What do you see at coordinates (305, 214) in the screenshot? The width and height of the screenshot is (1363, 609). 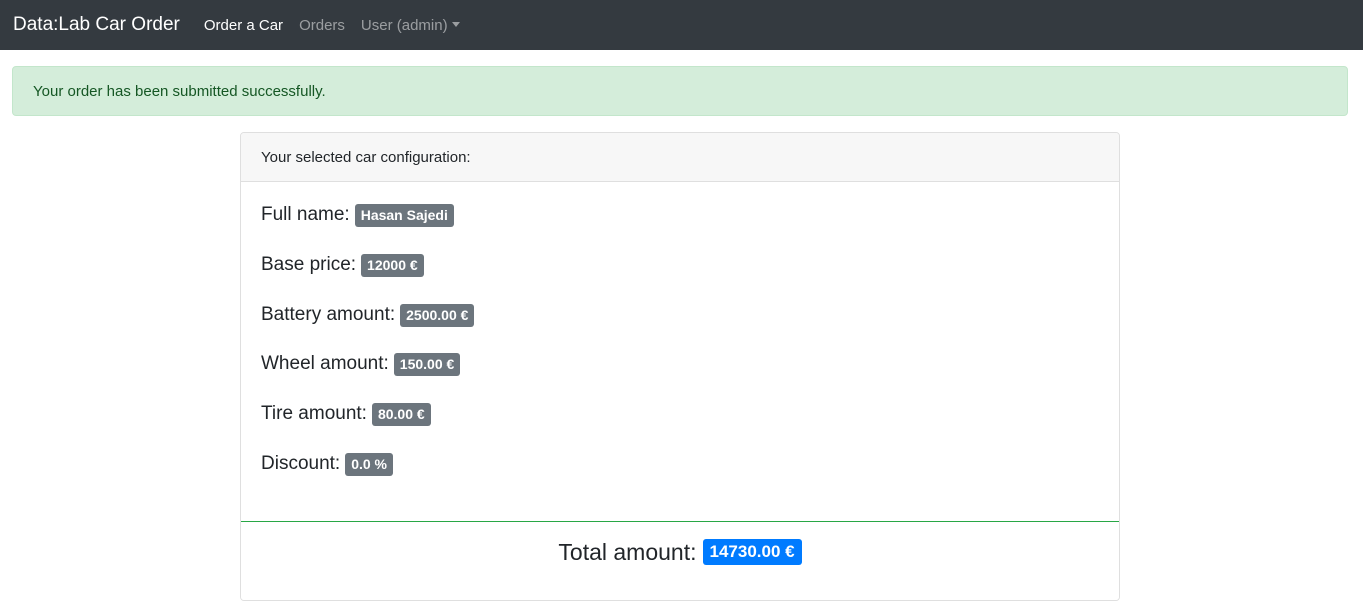 I see `full-name-label: Full name:` at bounding box center [305, 214].